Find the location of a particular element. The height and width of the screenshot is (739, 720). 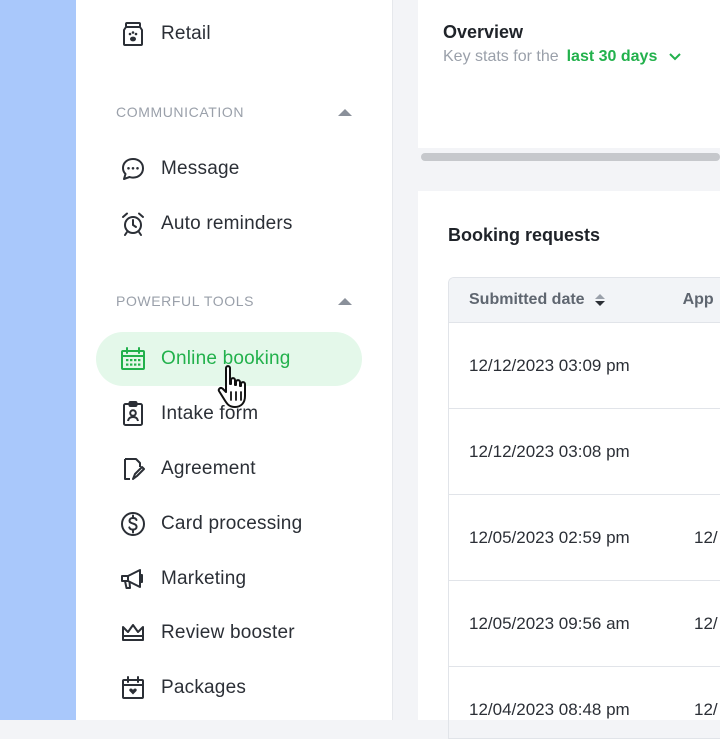

crown-icon is located at coordinates (133, 633).